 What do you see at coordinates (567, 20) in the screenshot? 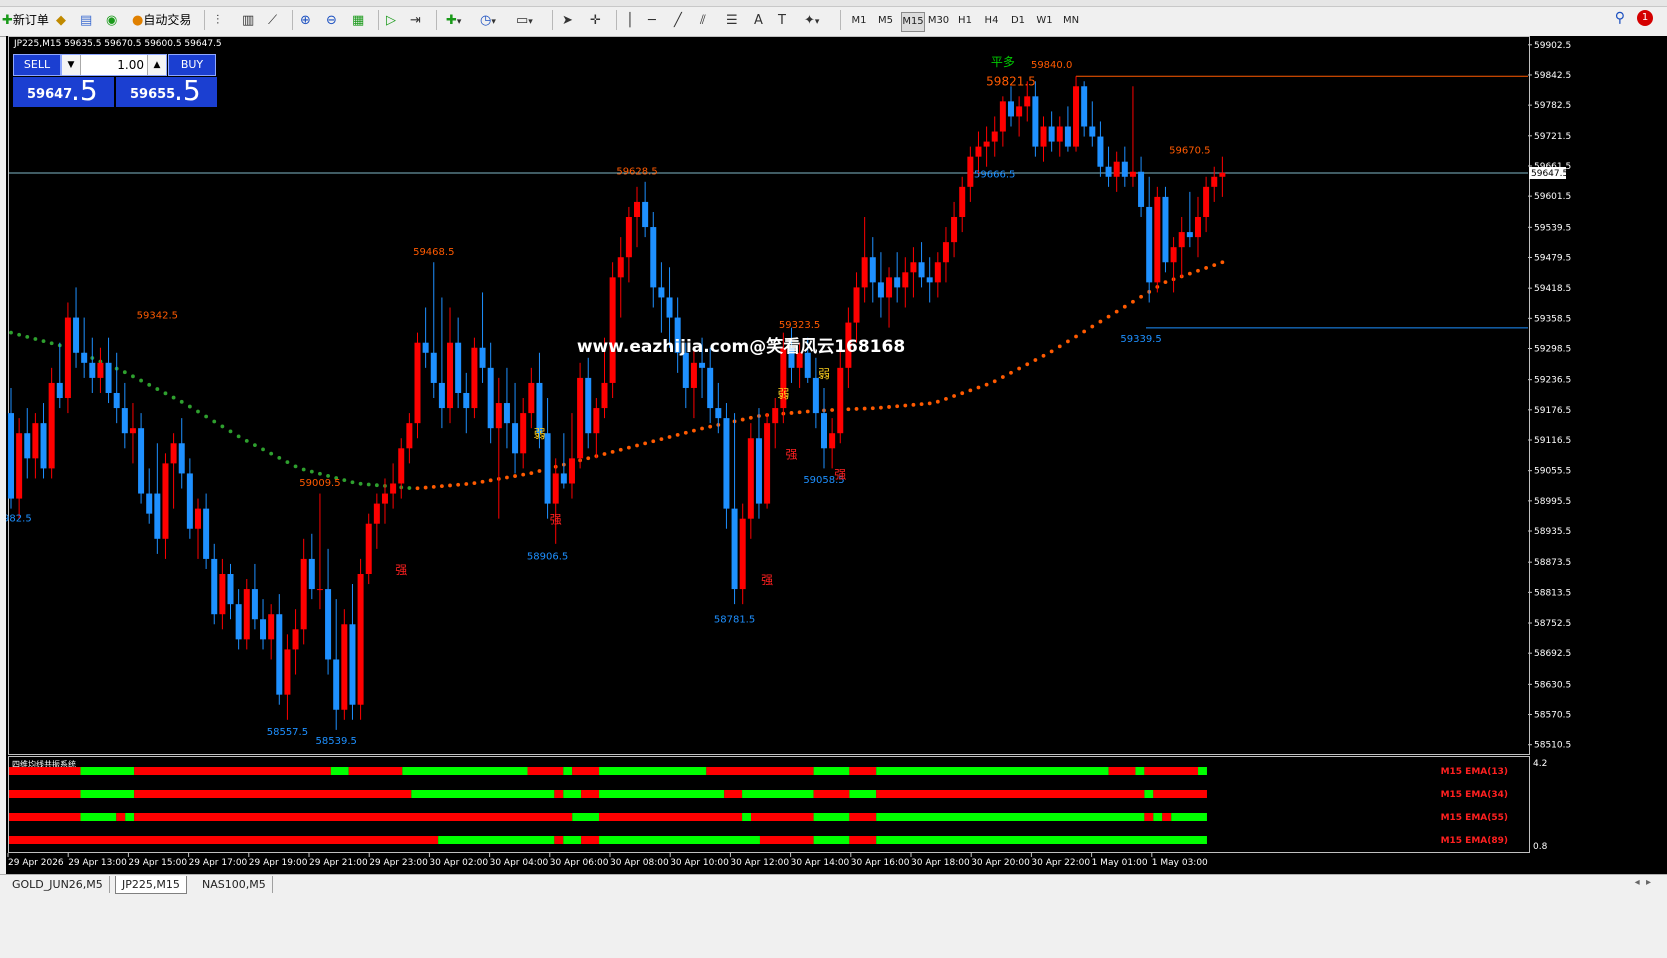
I see `cursor-icon: ➤` at bounding box center [567, 20].